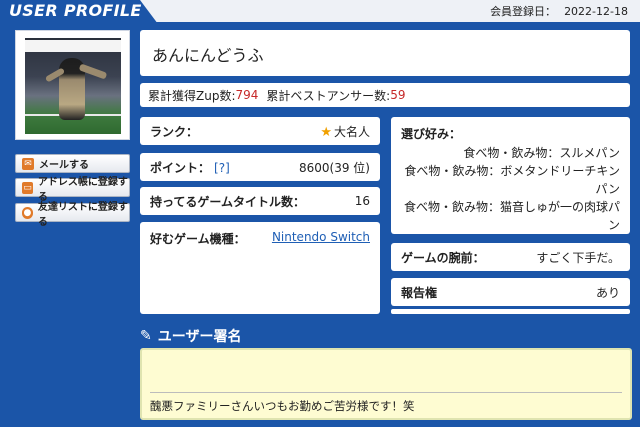 The height and width of the screenshot is (427, 640). Describe the element at coordinates (82, 214) in the screenshot. I see `add-friend-label: 友達リストに登録する` at that location.